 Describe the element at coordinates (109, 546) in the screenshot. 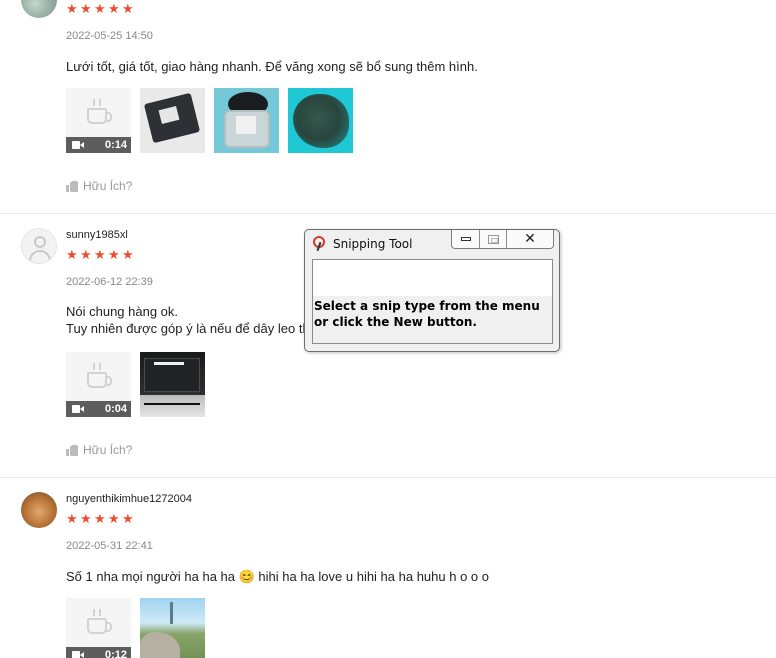

I see `review-timestamp: 2022-05-31 22:41` at that location.